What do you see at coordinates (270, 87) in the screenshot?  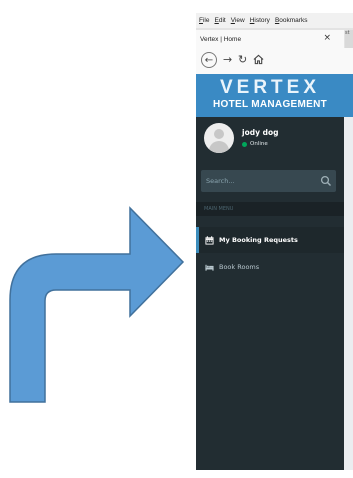 I see `brand-logo: VERTEX` at bounding box center [270, 87].